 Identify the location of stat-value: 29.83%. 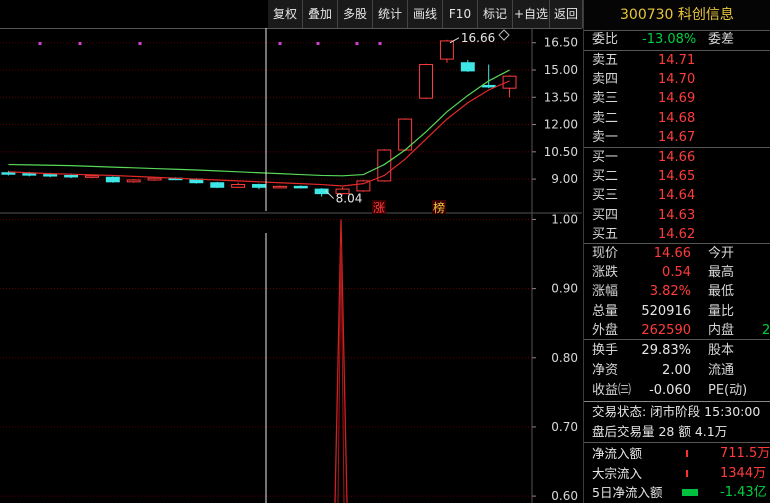
(666, 350).